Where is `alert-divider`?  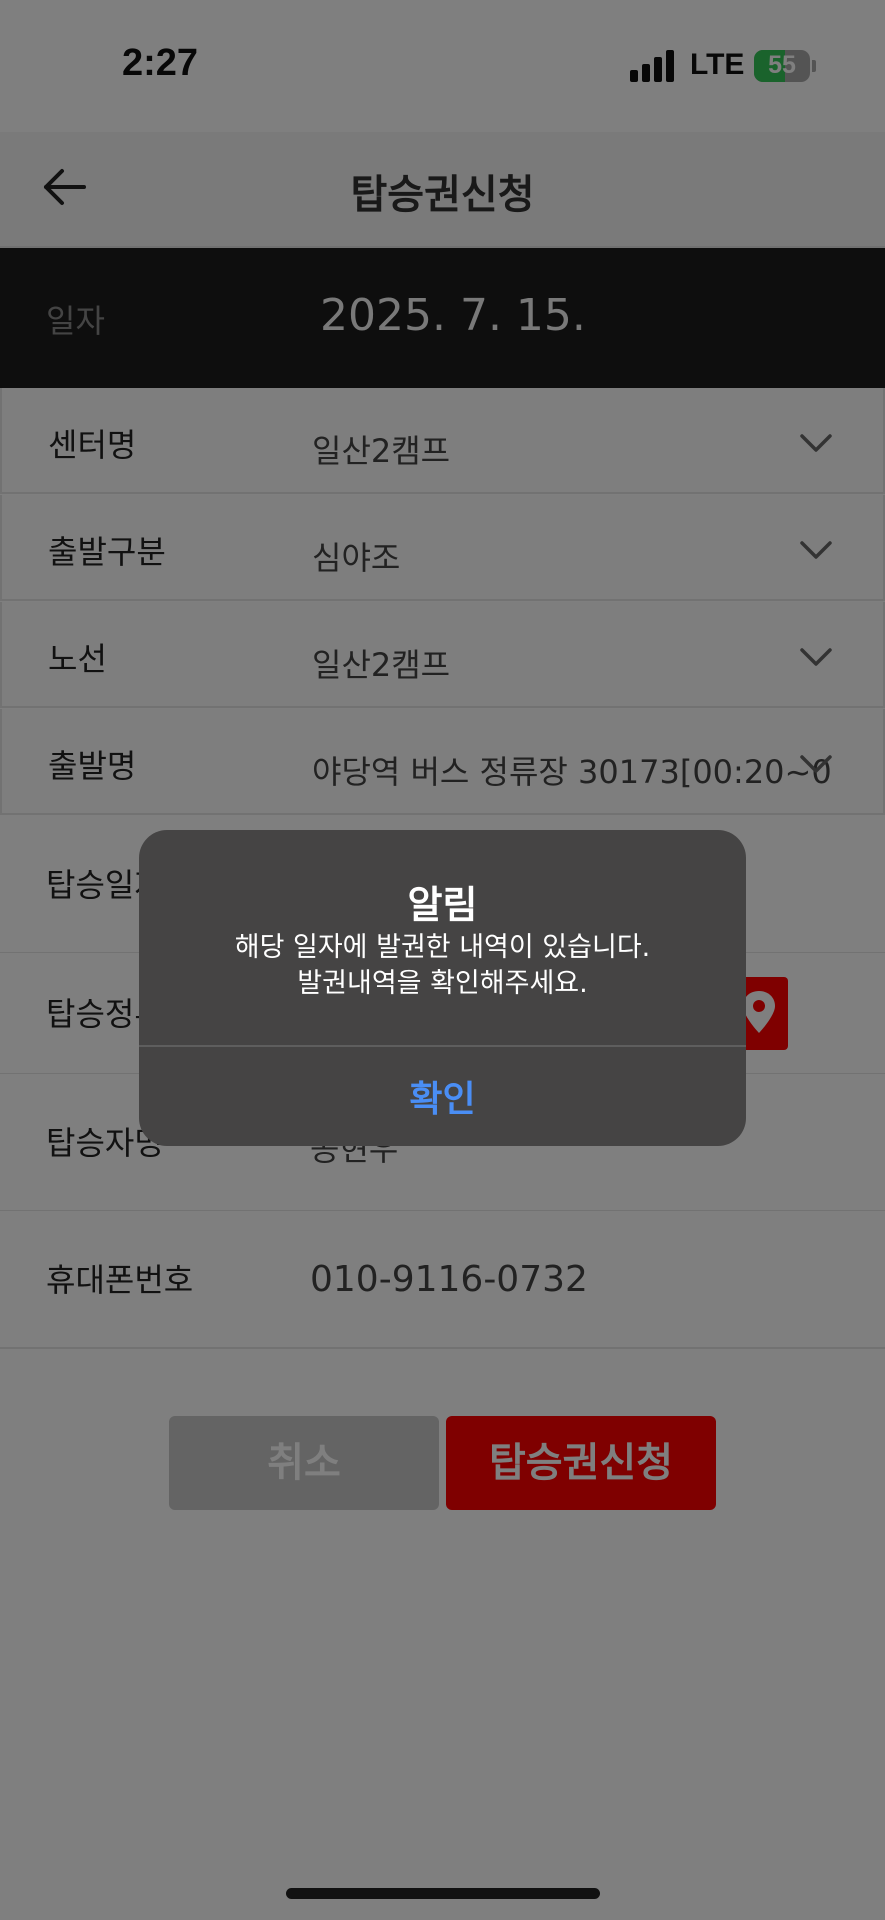 alert-divider is located at coordinates (442, 1046).